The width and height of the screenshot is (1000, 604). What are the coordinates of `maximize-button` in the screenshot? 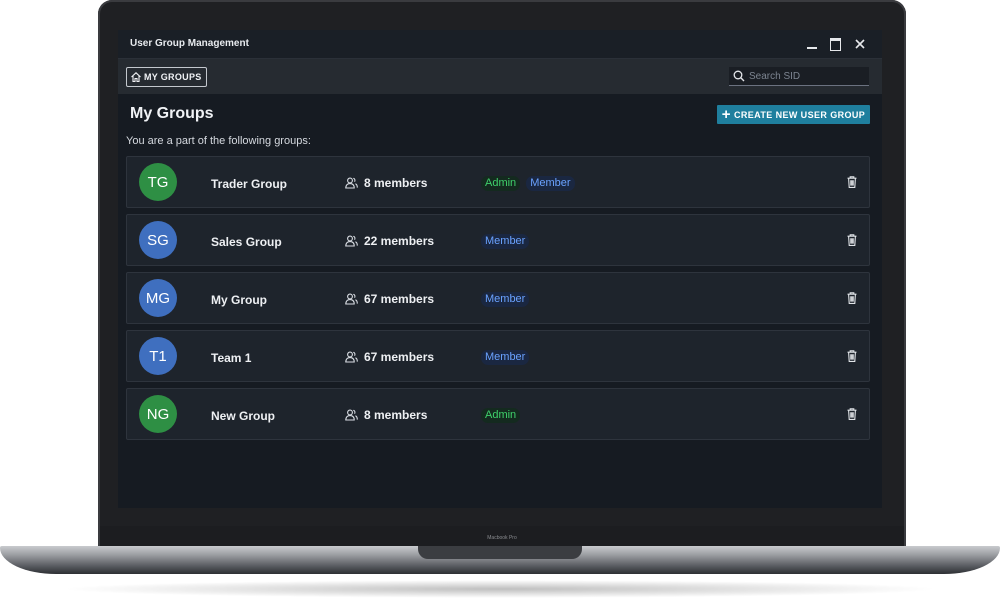 It's located at (836, 44).